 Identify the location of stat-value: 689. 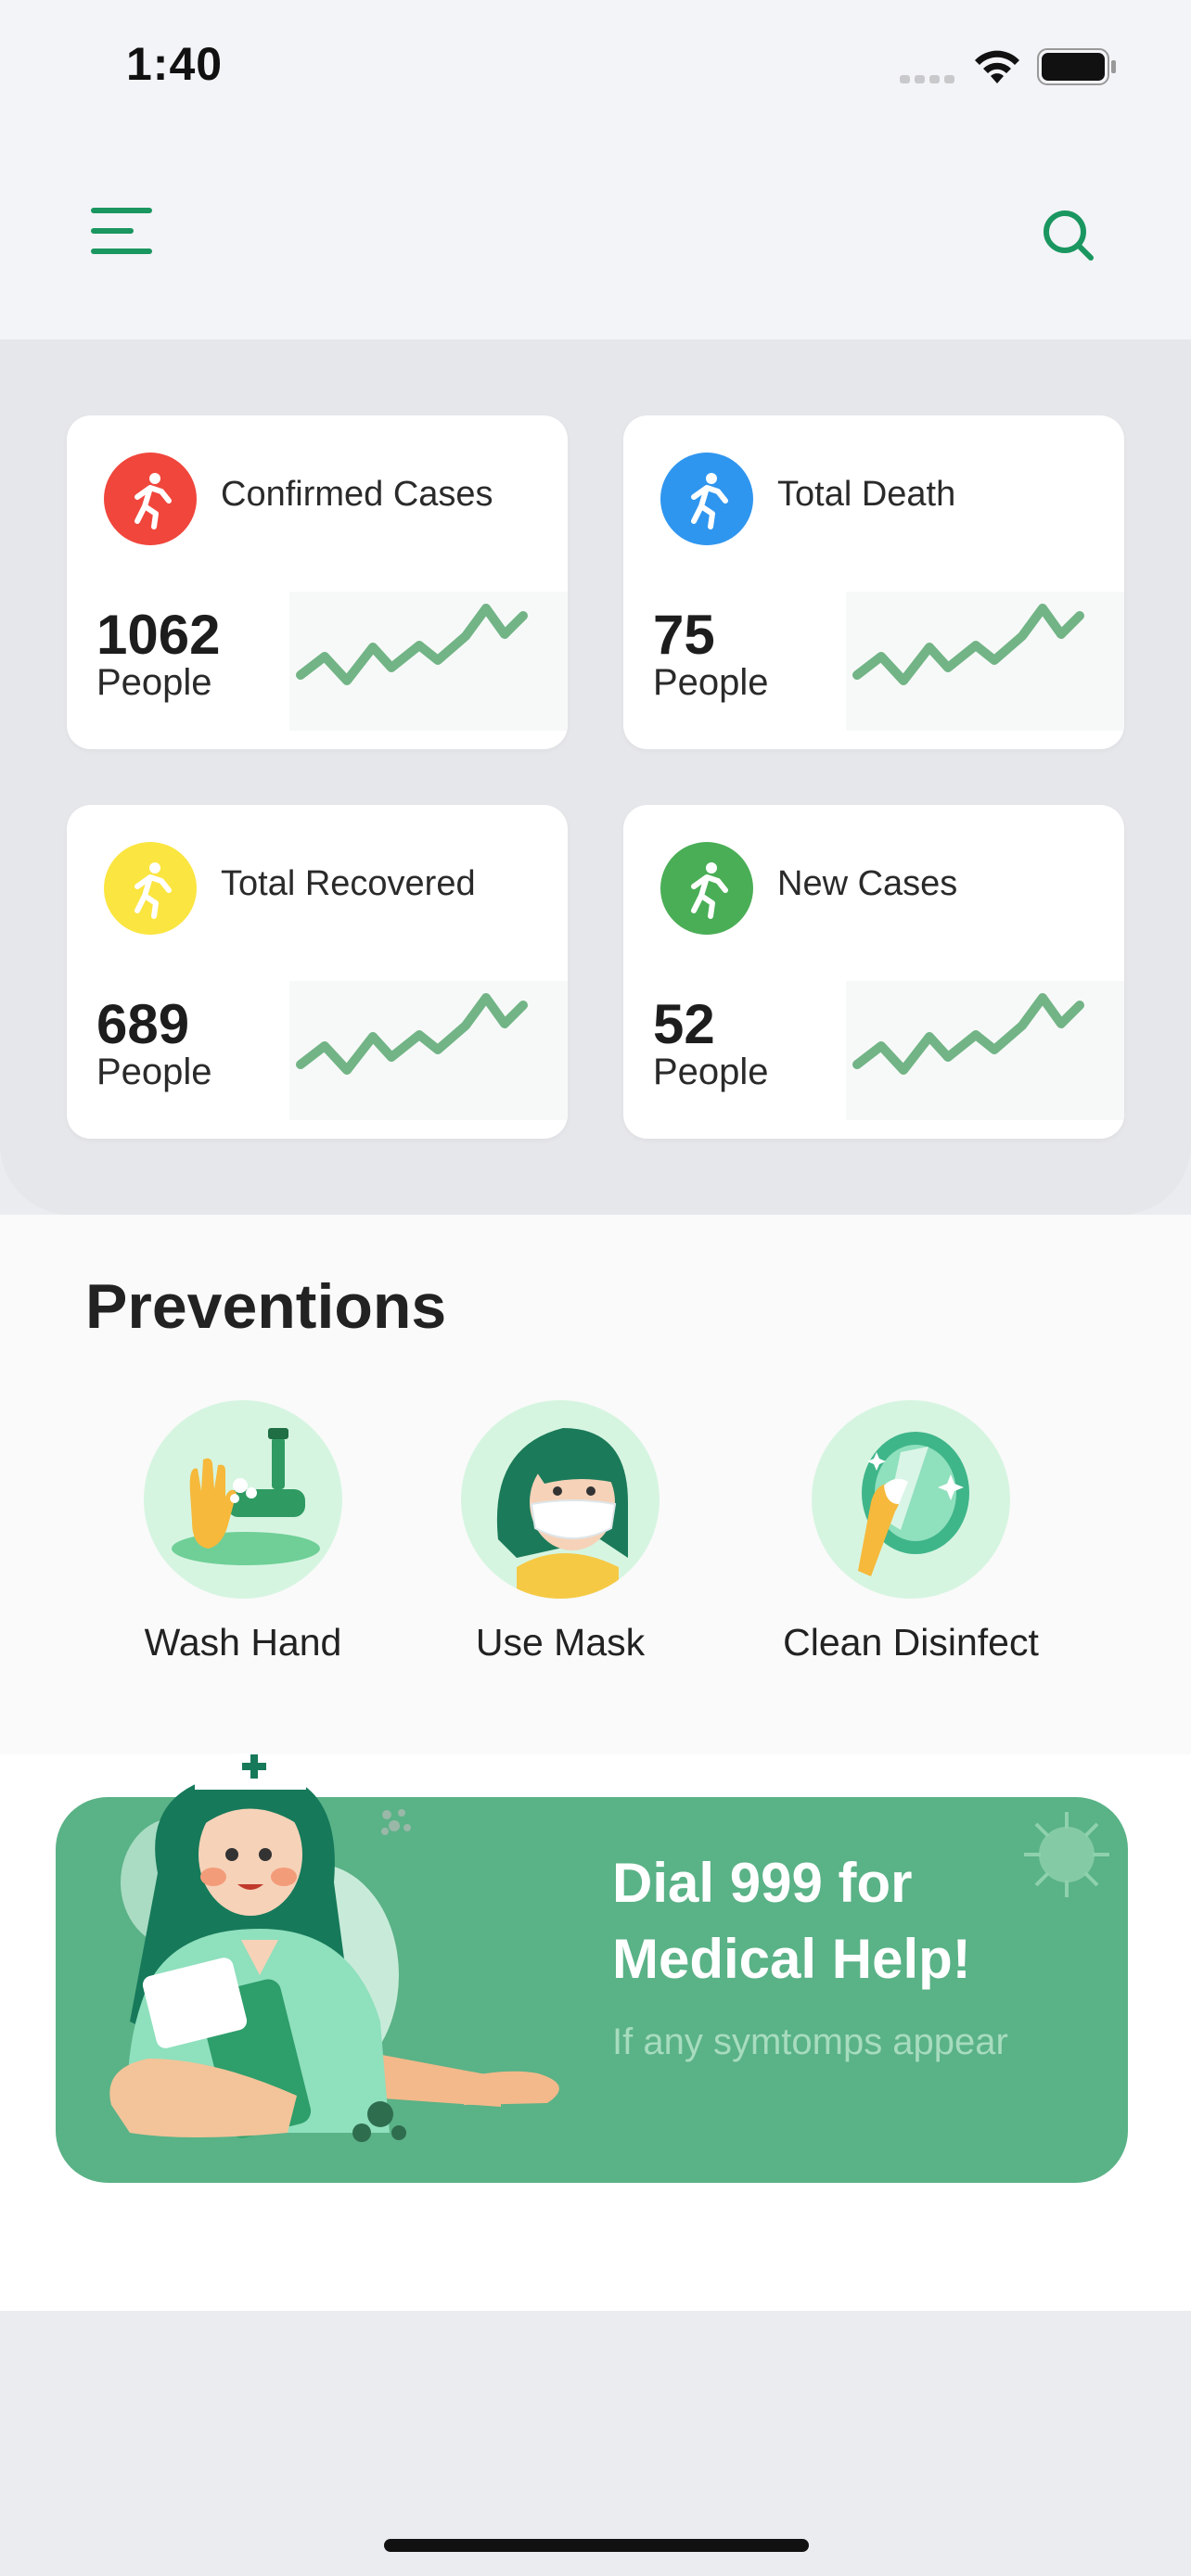
(143, 1024).